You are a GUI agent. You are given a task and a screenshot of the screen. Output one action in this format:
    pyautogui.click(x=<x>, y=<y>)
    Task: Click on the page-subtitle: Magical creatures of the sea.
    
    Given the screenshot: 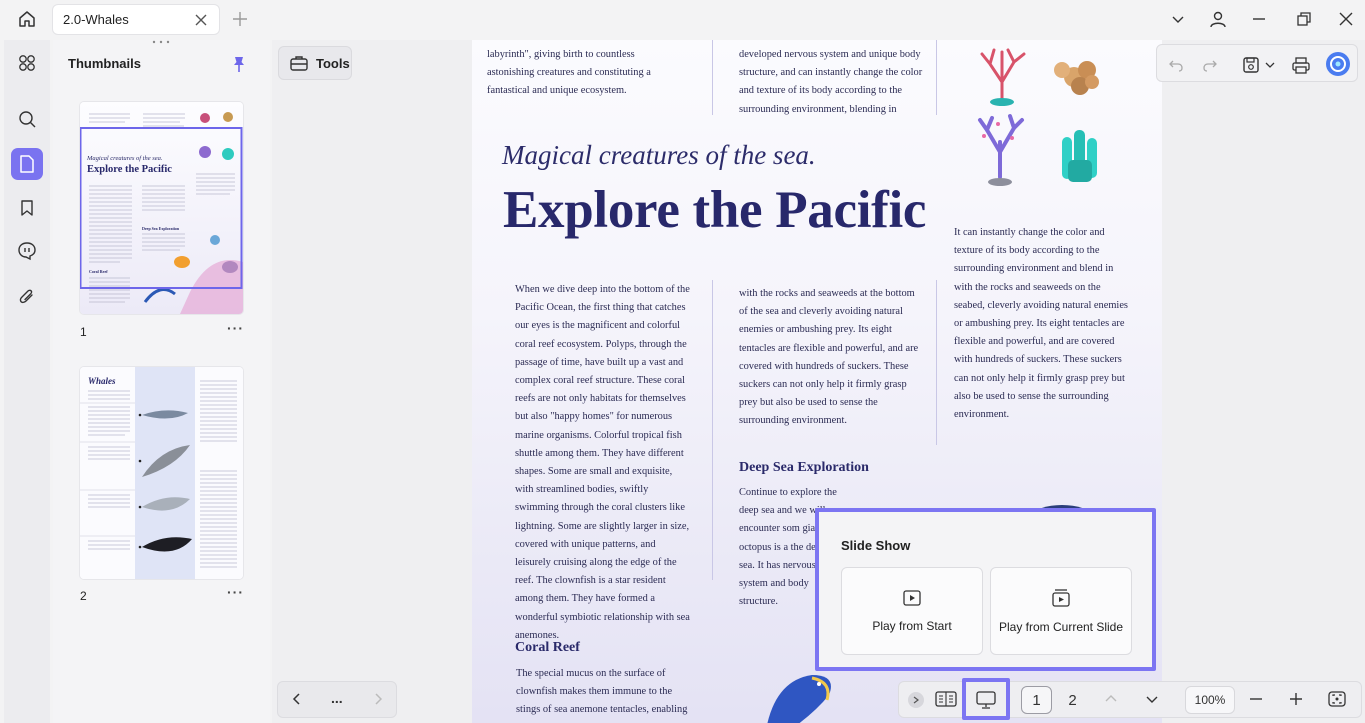 What is the action you would take?
    pyautogui.click(x=659, y=155)
    